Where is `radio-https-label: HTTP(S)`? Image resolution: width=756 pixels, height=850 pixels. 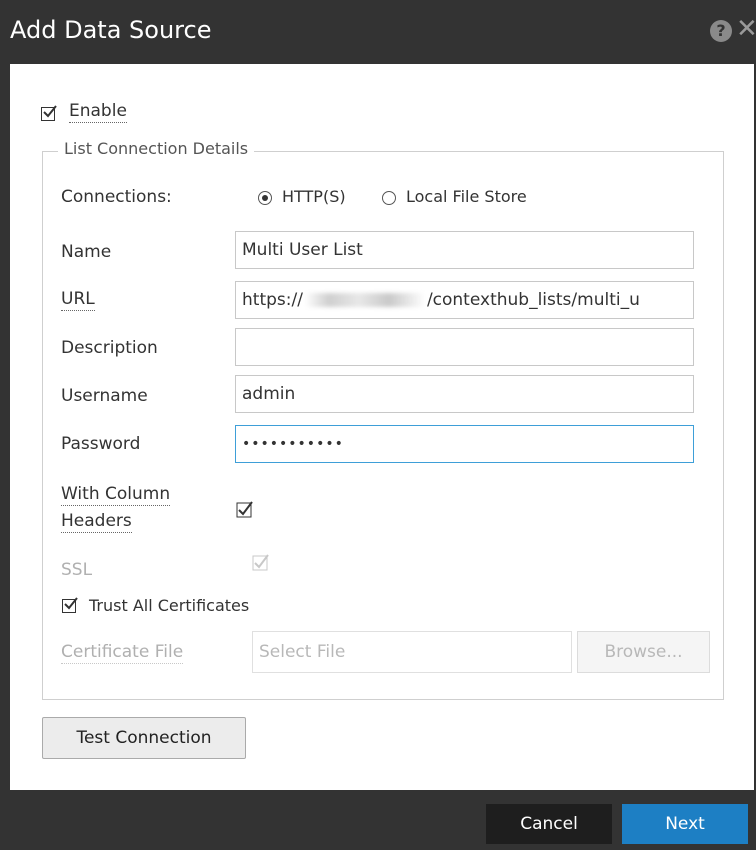
radio-https-label: HTTP(S) is located at coordinates (314, 196).